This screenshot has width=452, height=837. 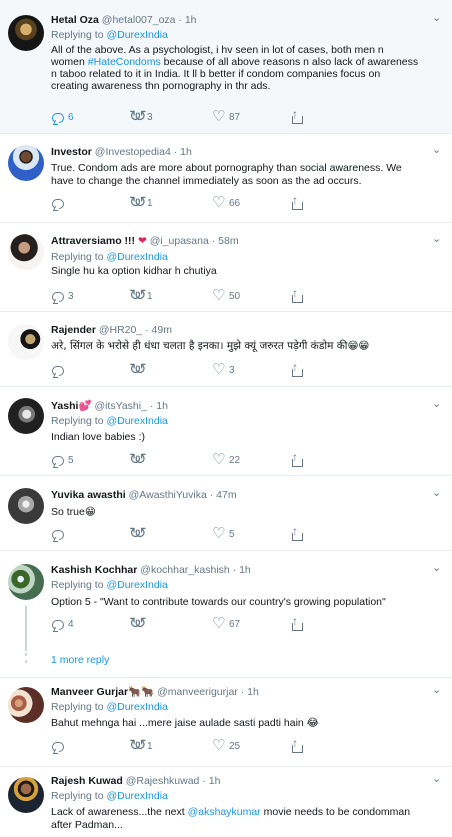 What do you see at coordinates (73, 330) in the screenshot?
I see `display-name: Rajender` at bounding box center [73, 330].